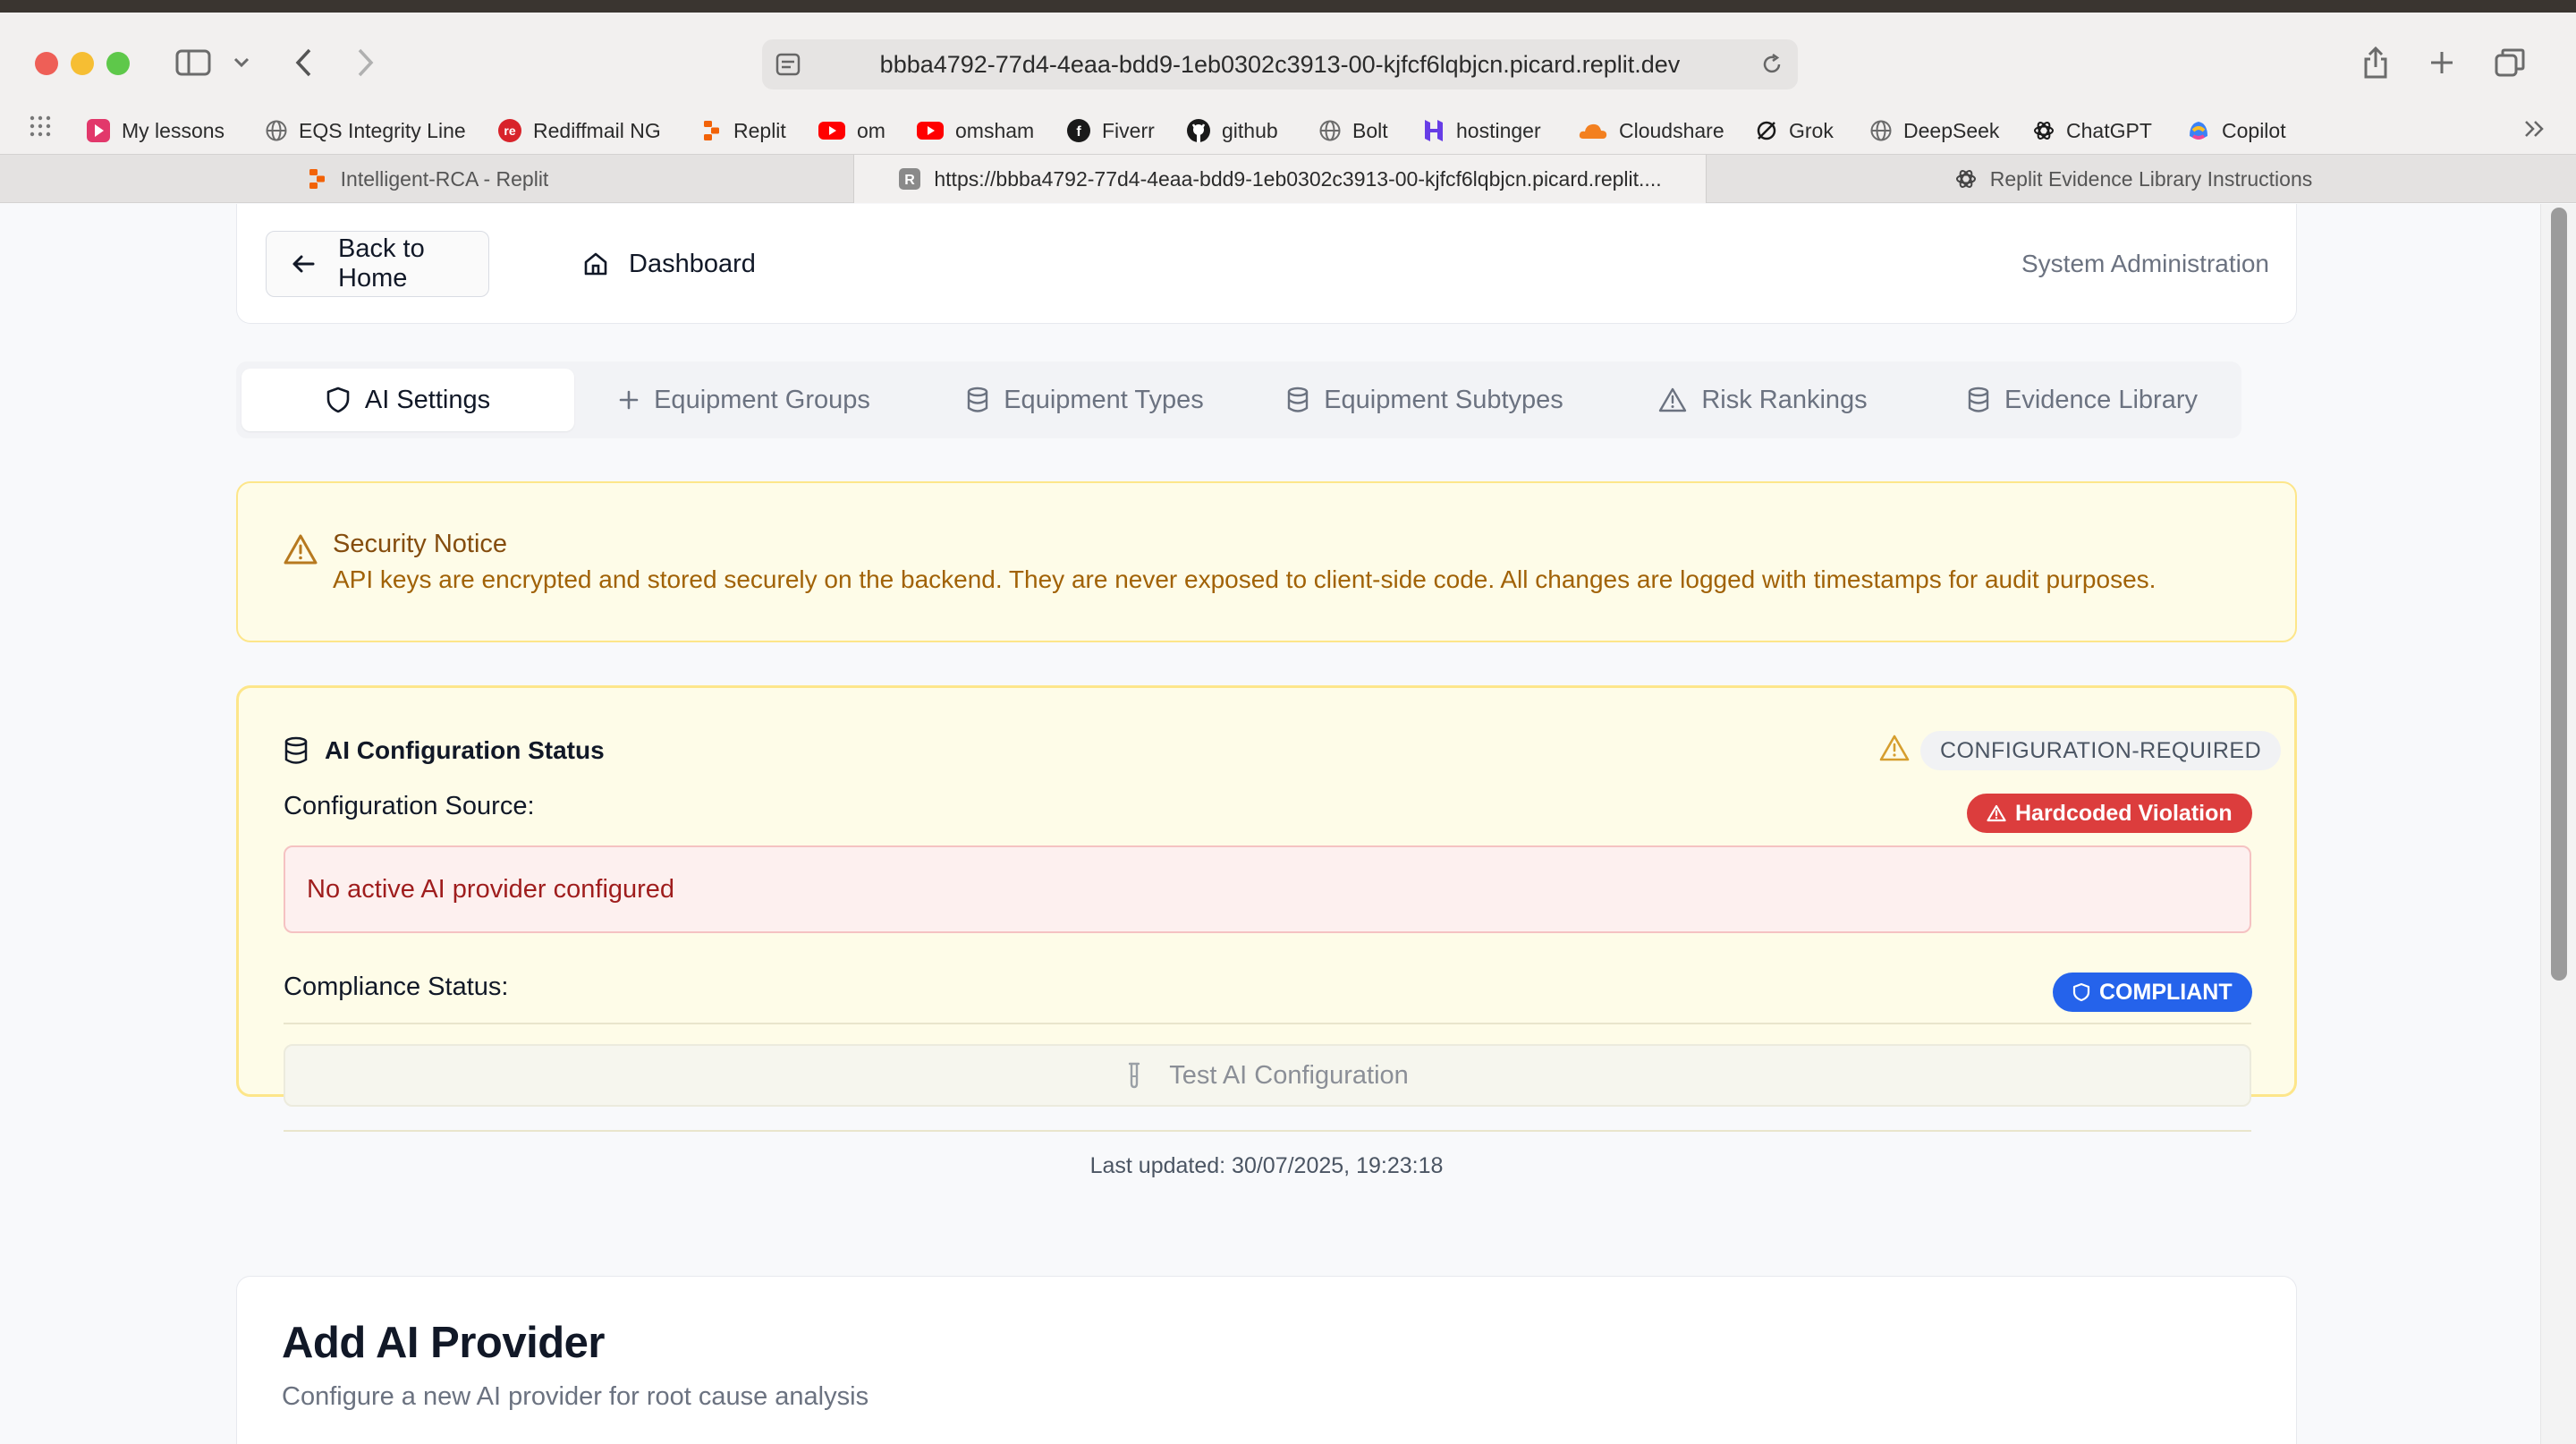 The width and height of the screenshot is (2576, 1444). What do you see at coordinates (1672, 399) in the screenshot?
I see `warning-icon` at bounding box center [1672, 399].